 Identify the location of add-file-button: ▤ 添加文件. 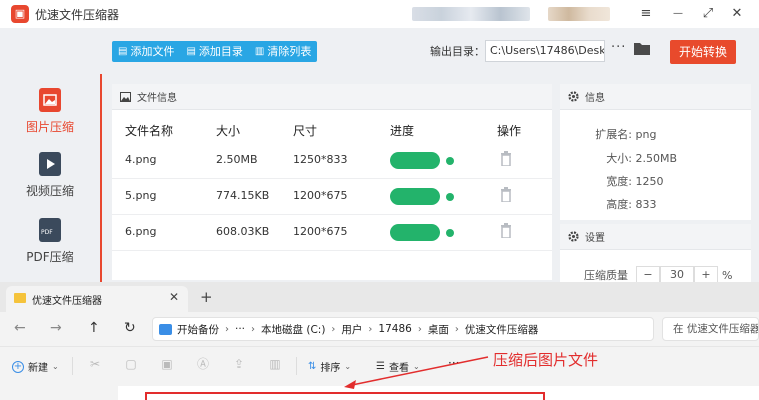
(146, 51).